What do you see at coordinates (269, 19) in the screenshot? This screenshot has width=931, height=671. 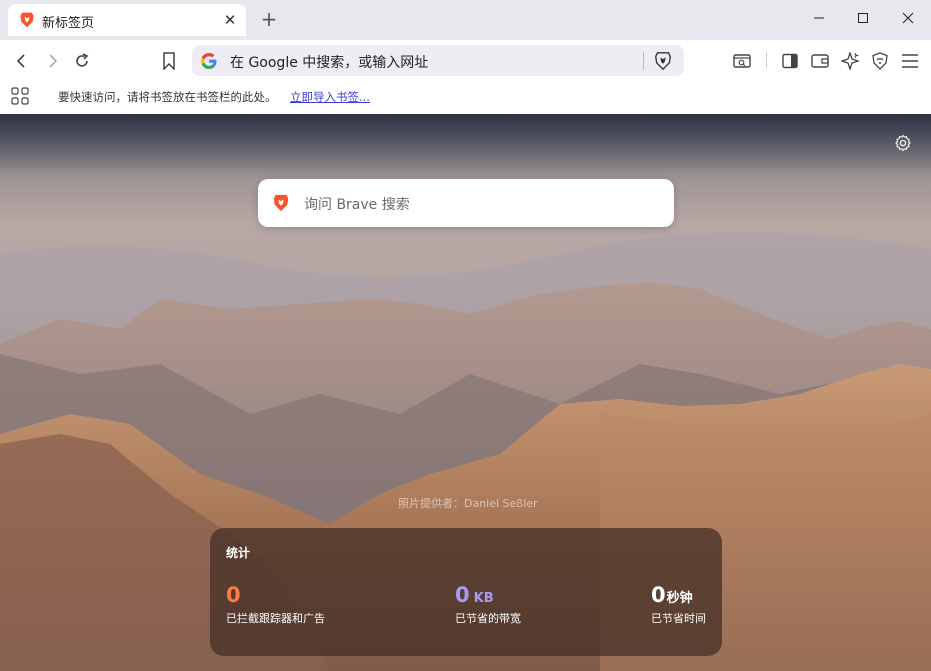 I see `plus-icon: +` at bounding box center [269, 19].